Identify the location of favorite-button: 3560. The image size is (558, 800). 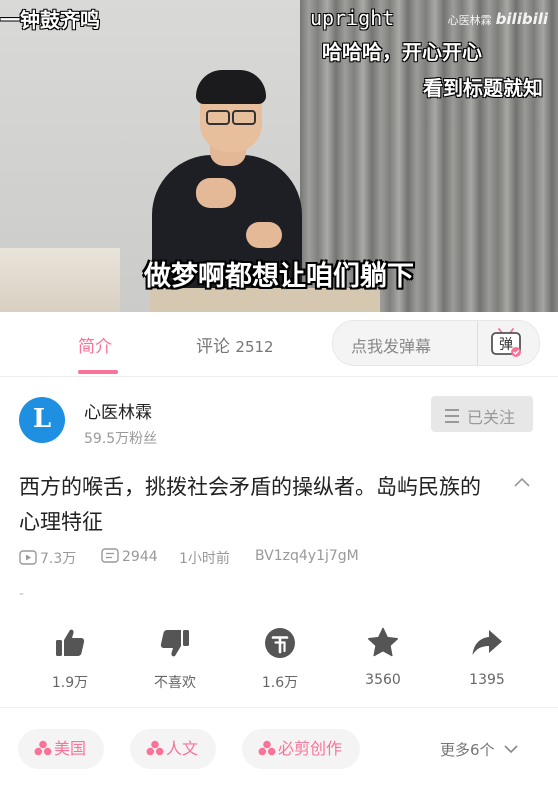
(383, 657).